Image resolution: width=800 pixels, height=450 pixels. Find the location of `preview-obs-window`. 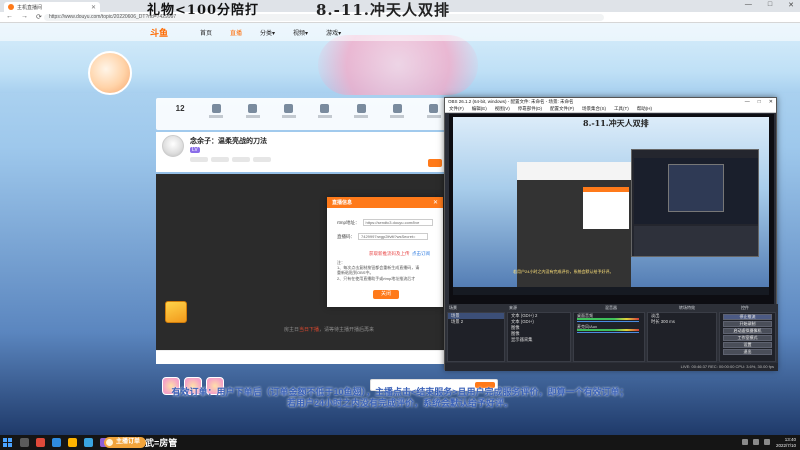

preview-obs-window is located at coordinates (695, 203).